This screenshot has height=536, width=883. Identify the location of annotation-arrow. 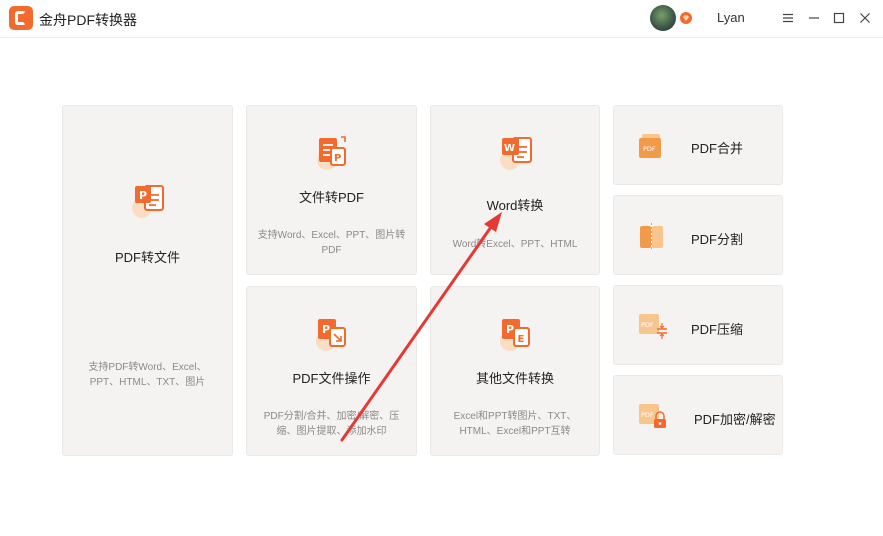
(421, 327).